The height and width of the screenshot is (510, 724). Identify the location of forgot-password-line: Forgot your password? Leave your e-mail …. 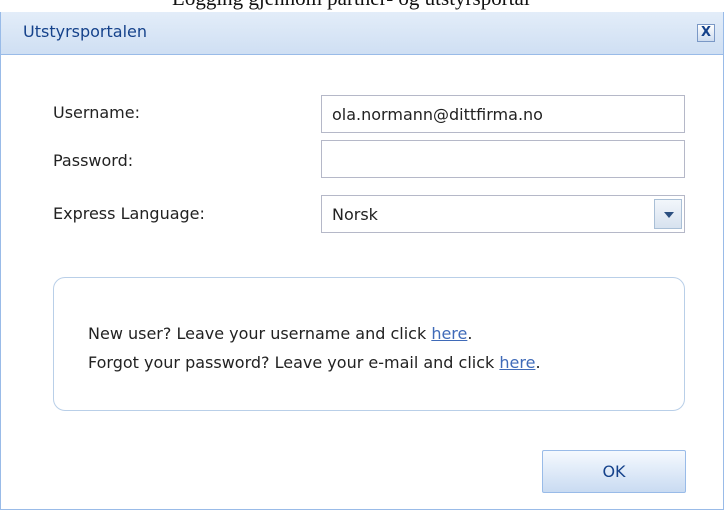
(314, 362).